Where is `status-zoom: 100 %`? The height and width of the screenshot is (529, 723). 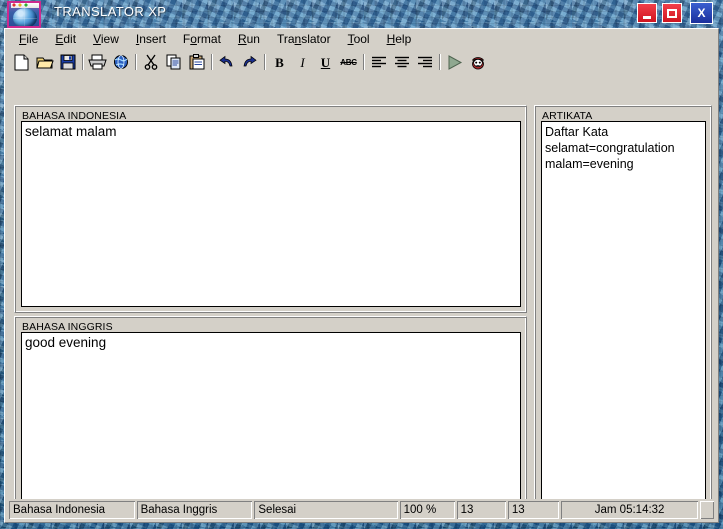 status-zoom: 100 % is located at coordinates (427, 510).